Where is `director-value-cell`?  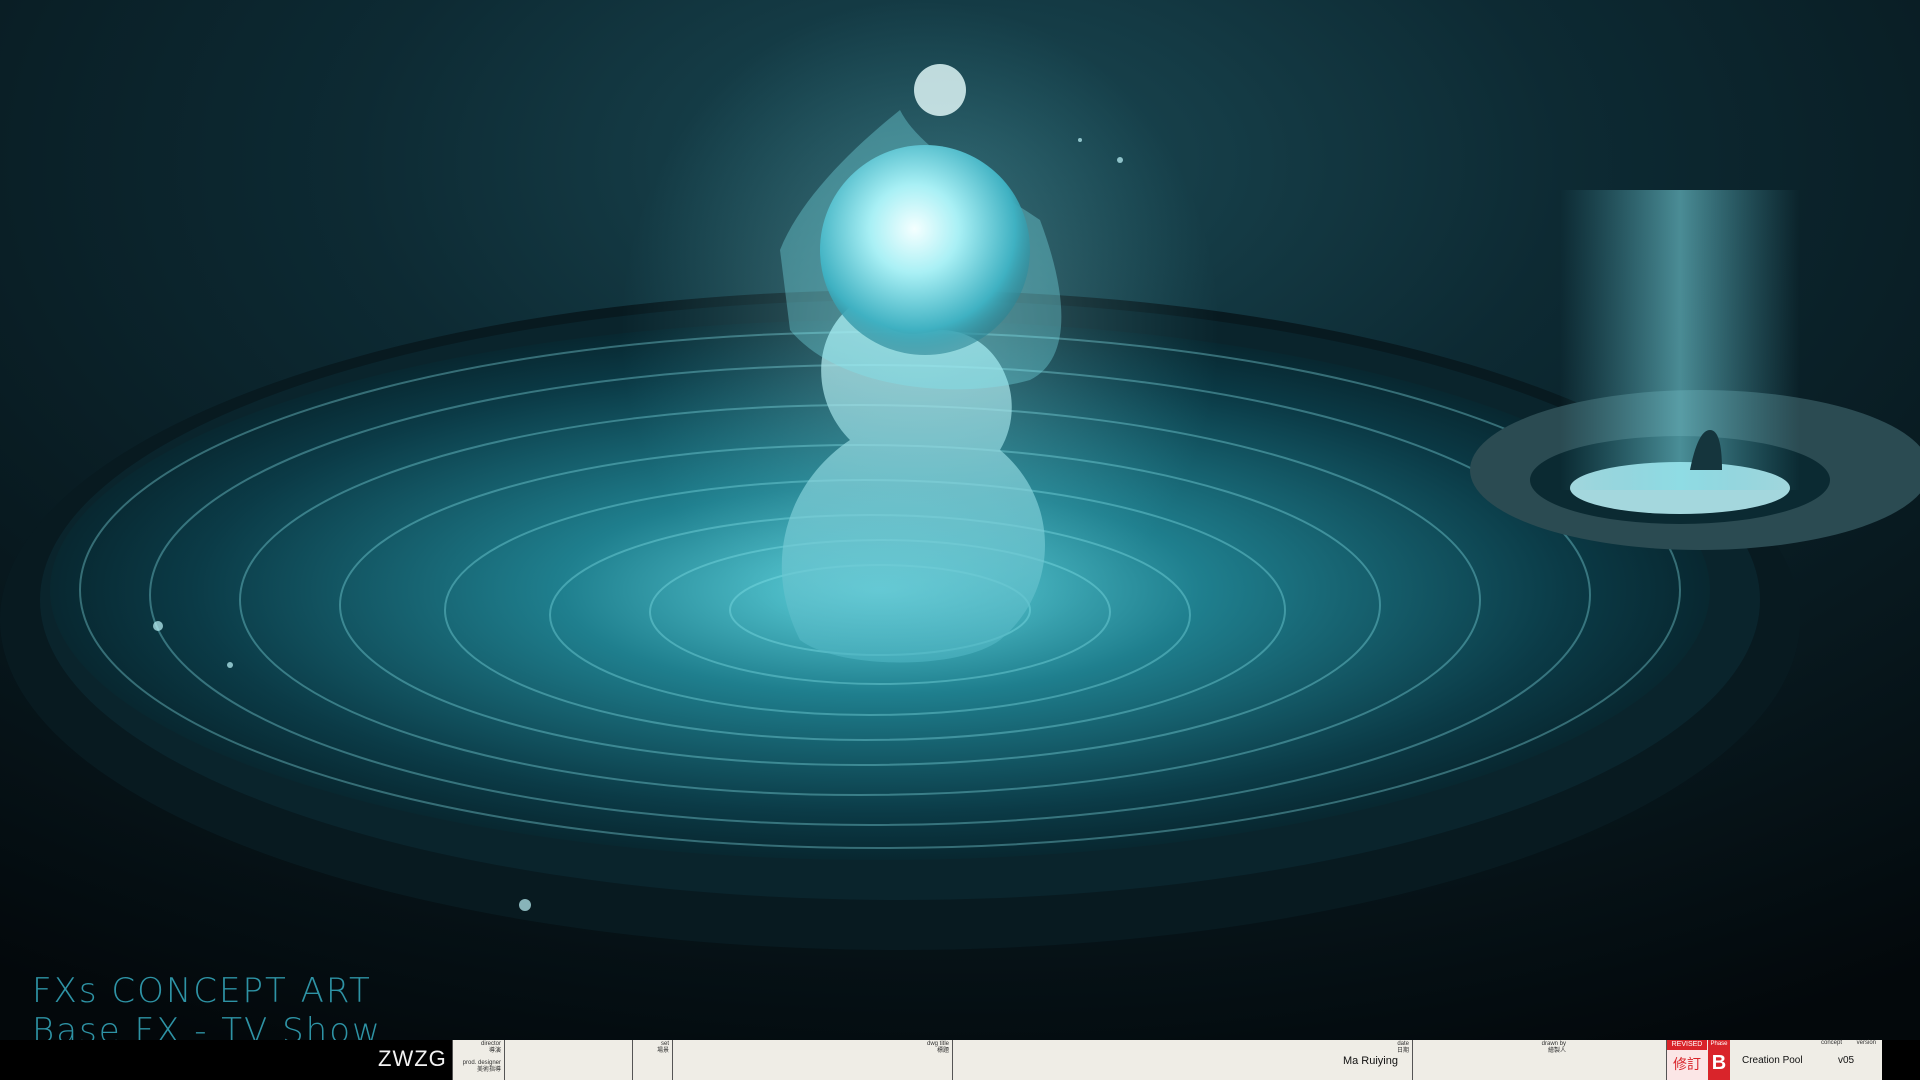 director-value-cell is located at coordinates (568, 1060).